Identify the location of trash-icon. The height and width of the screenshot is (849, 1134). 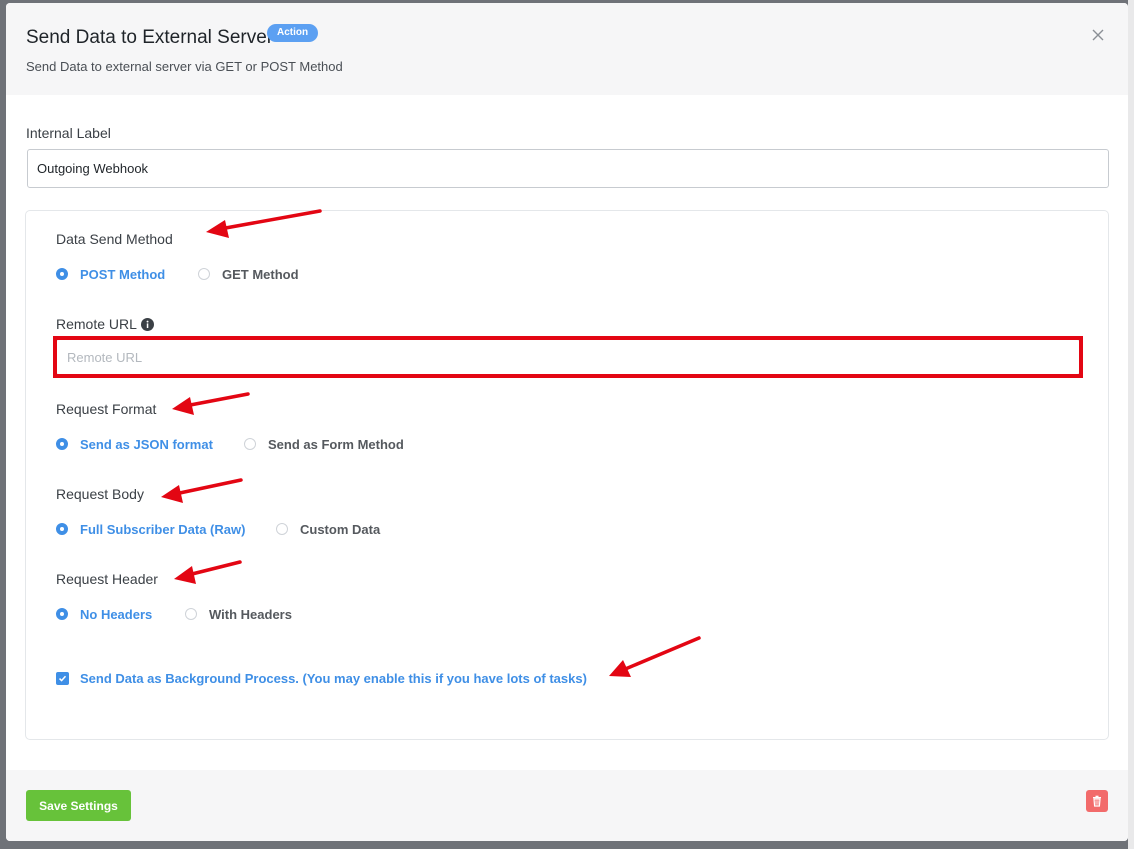
(1097, 801).